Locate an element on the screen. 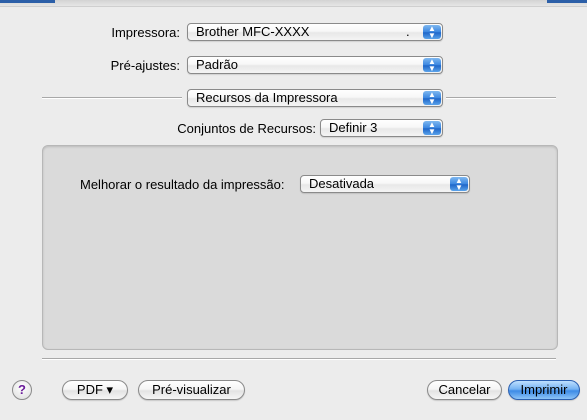  print-button: Imprimir is located at coordinates (544, 390).